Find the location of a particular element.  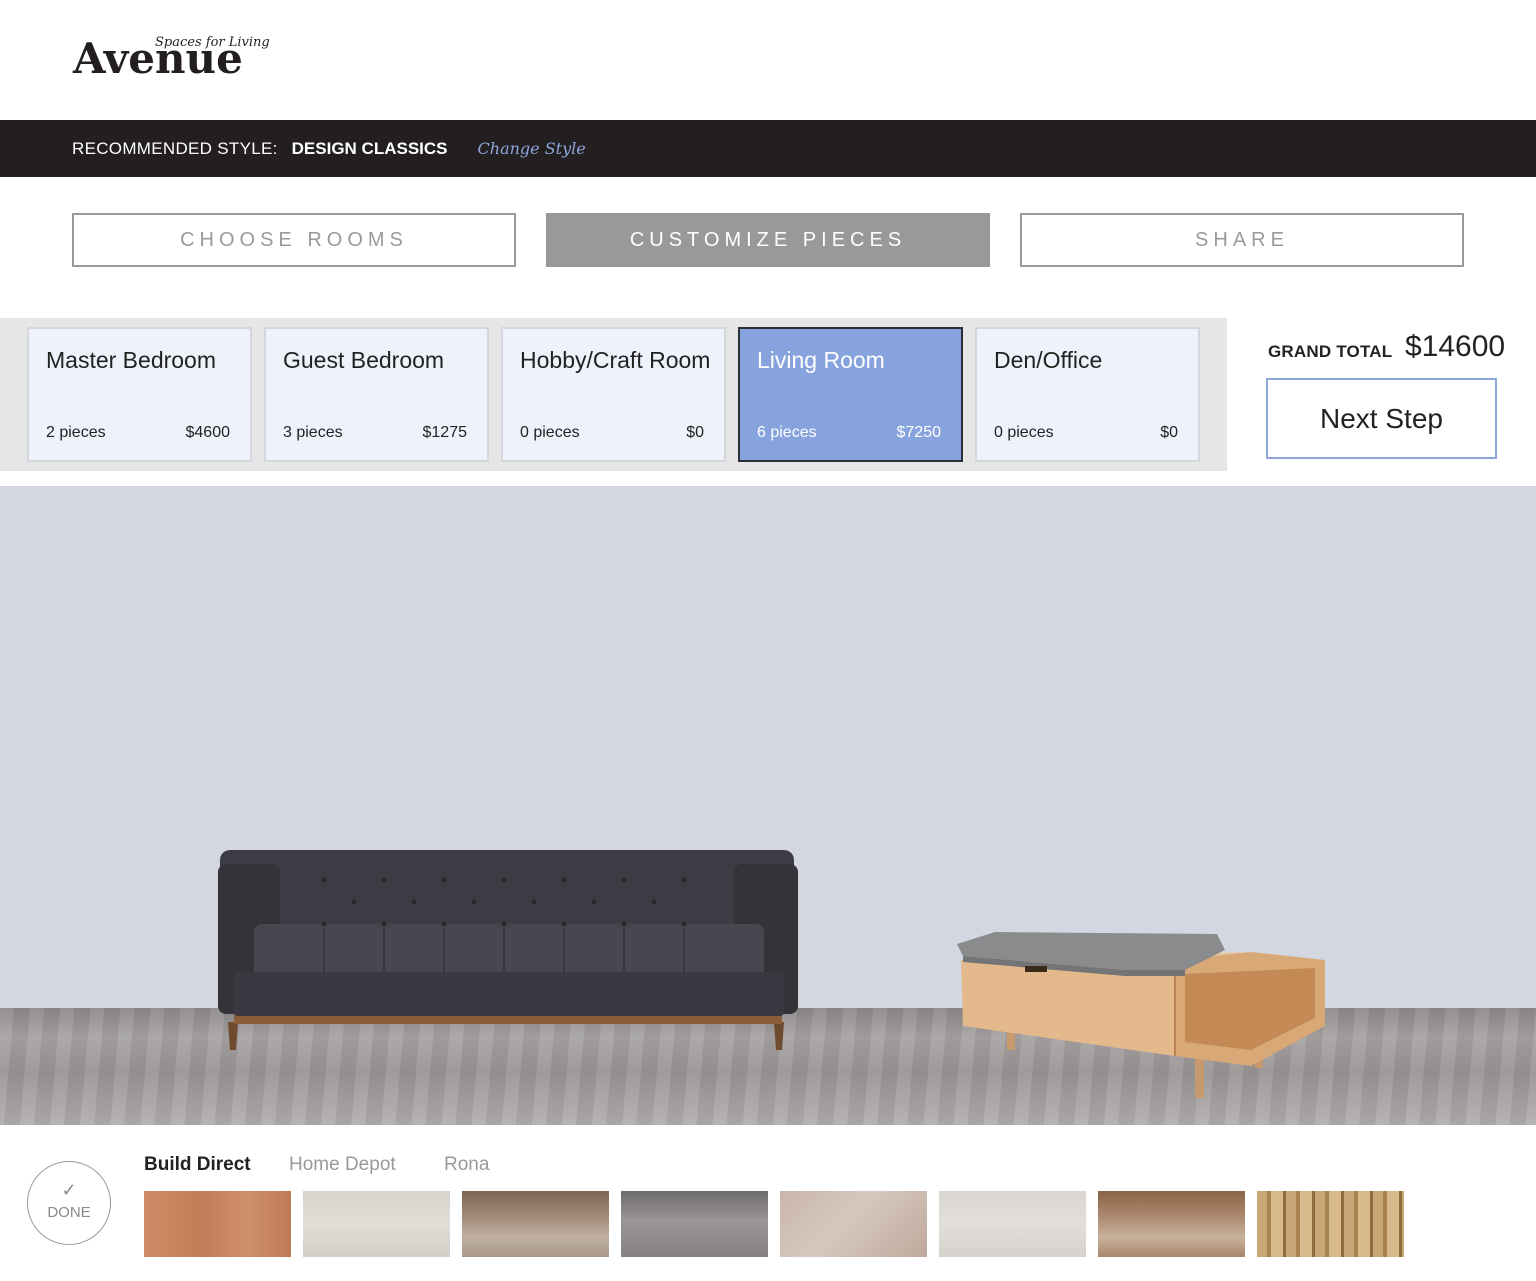

vendor-tab-home-depot: Home Depot is located at coordinates (342, 1165).